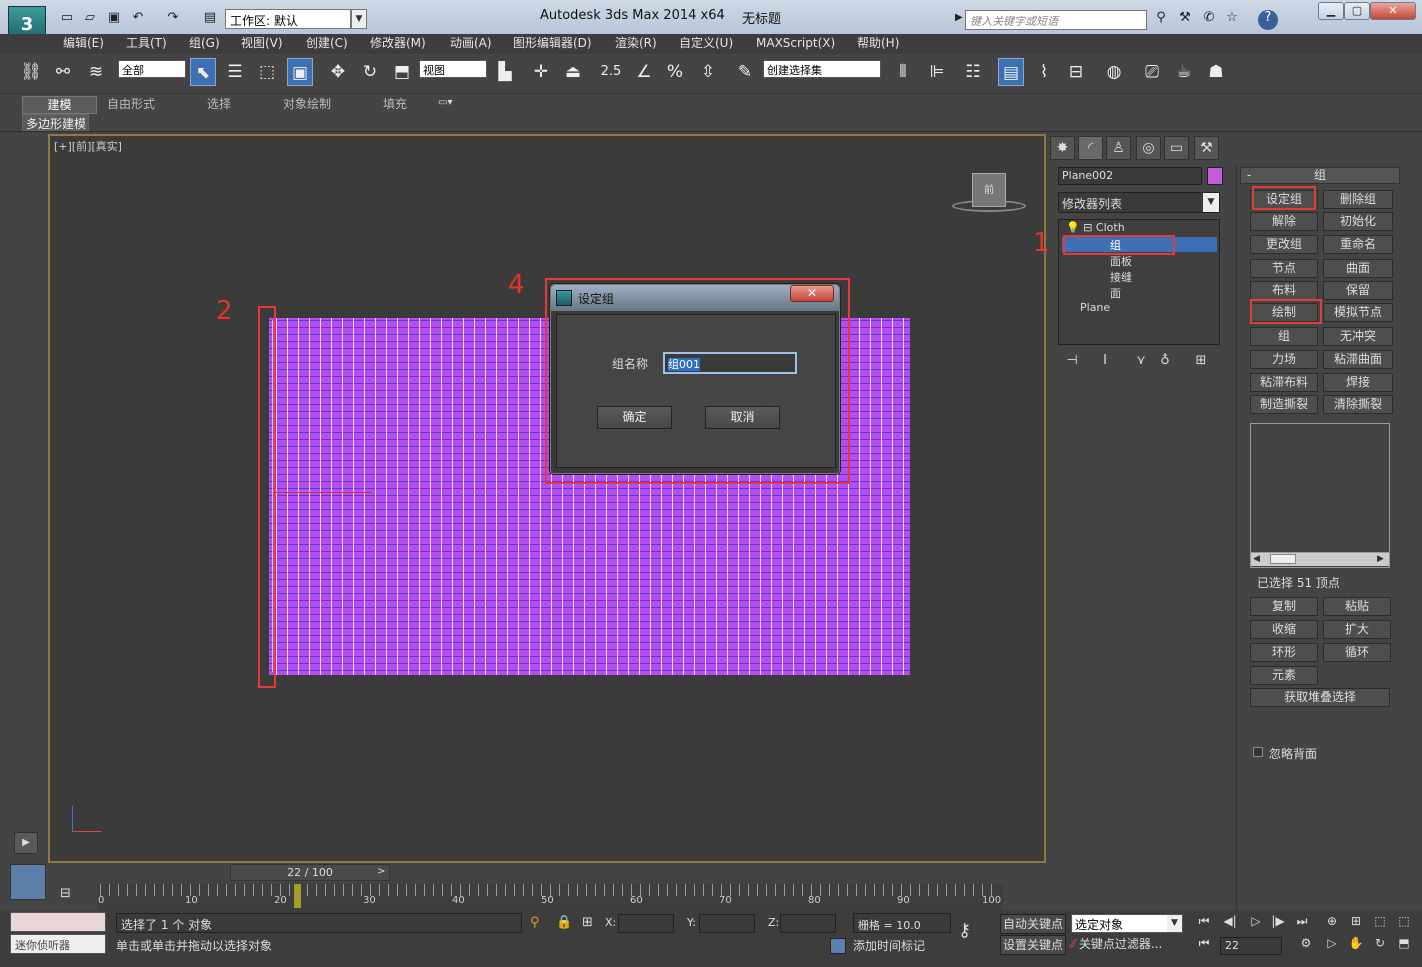 The image size is (1422, 967). I want to click on material-editor-icon: ◍, so click(1114, 72).